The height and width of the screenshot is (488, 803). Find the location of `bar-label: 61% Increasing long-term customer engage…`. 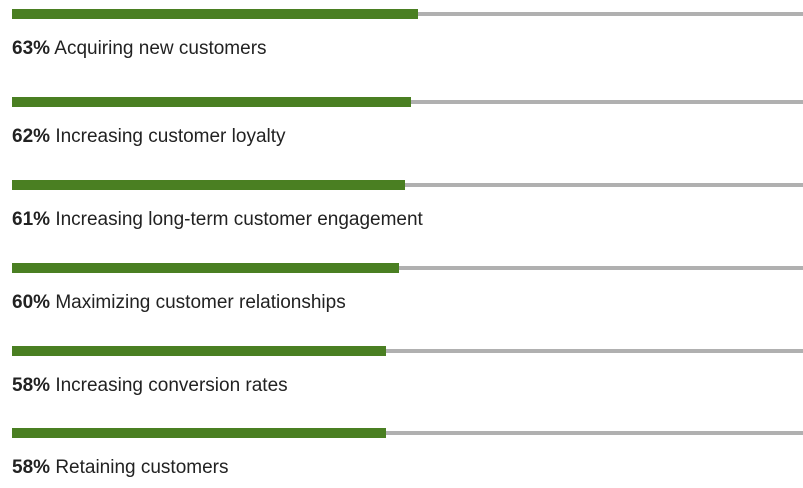

bar-label: 61% Increasing long-term customer engage… is located at coordinates (217, 220).